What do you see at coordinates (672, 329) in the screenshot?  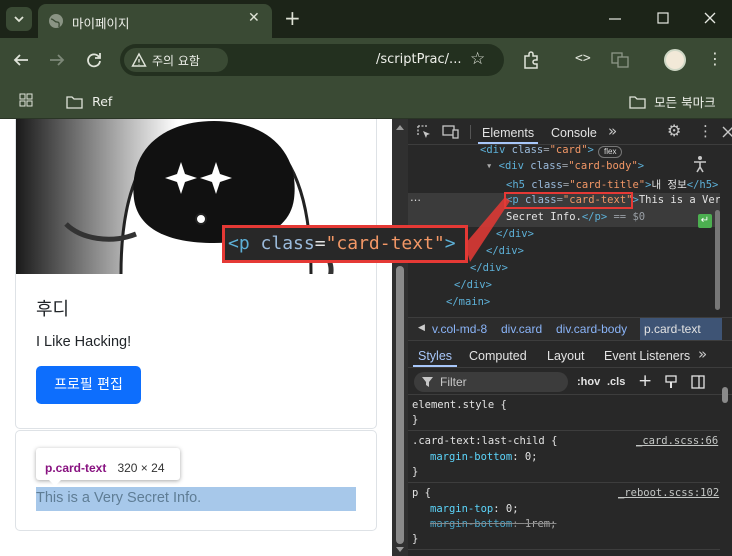 I see `breadcrumb-current-label: p.card-text` at bounding box center [672, 329].